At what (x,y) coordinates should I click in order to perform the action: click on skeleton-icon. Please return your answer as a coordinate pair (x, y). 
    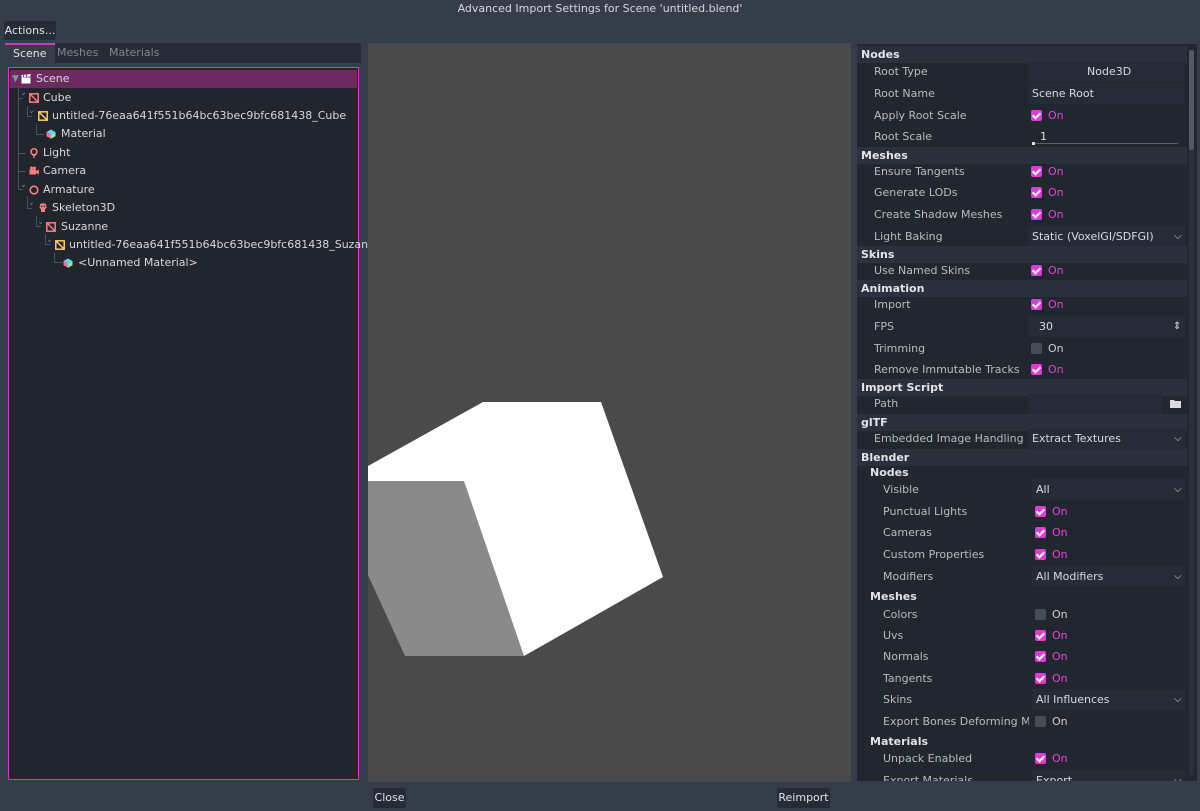
    Looking at the image, I should click on (43, 207).